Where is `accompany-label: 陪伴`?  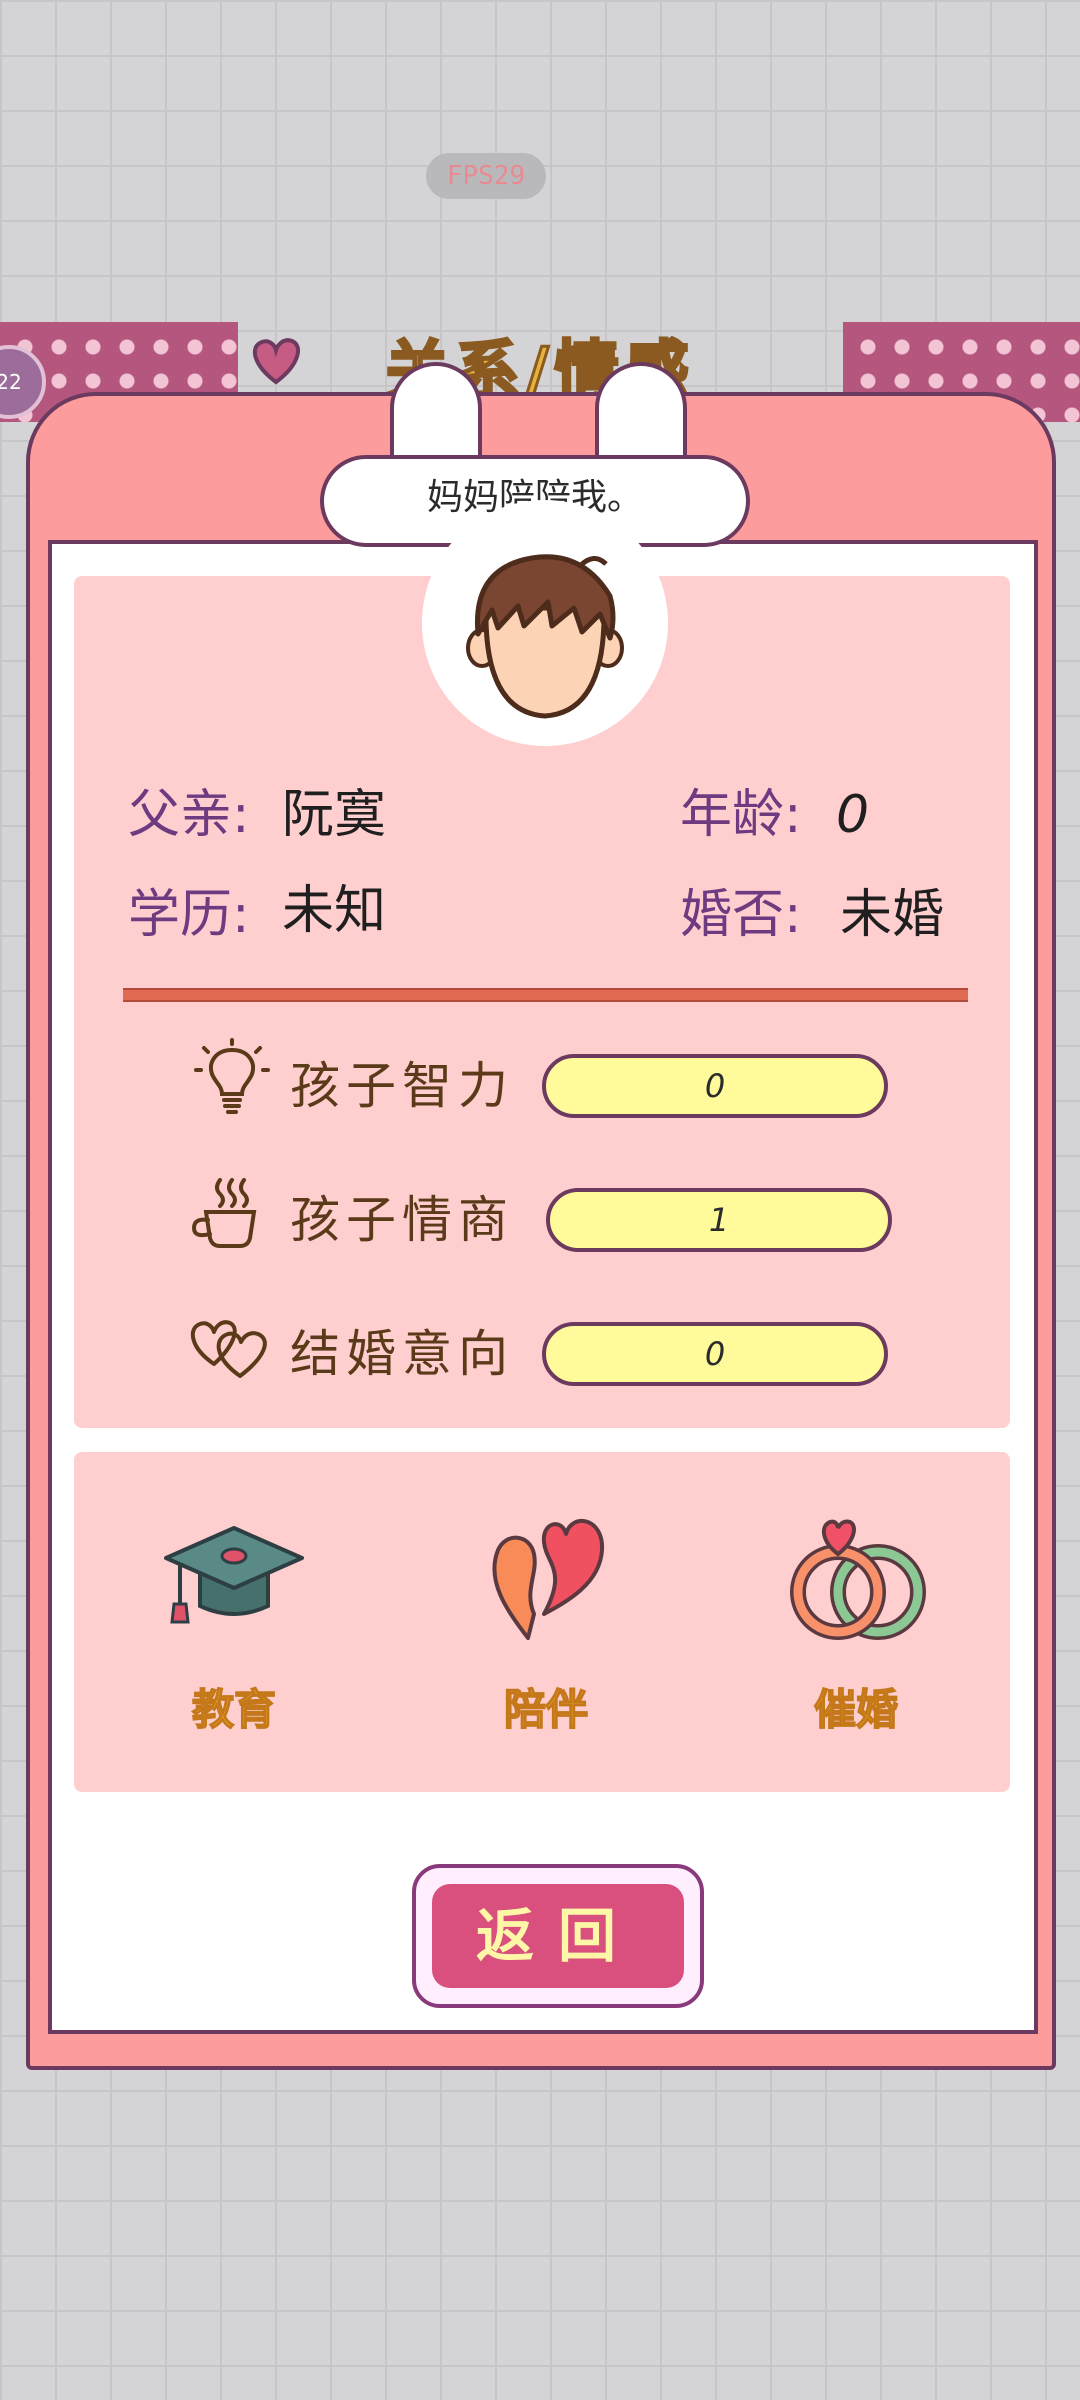
accompany-label: 陪伴 is located at coordinates (546, 1709).